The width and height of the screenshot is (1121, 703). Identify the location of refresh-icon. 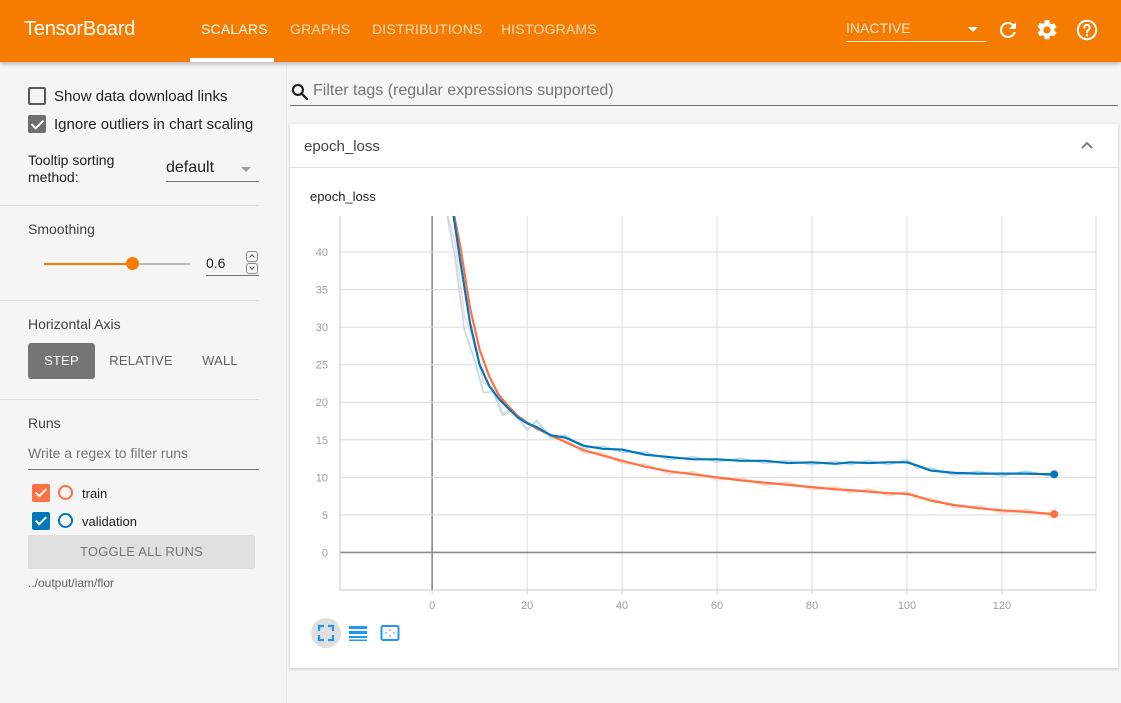
(1008, 30).